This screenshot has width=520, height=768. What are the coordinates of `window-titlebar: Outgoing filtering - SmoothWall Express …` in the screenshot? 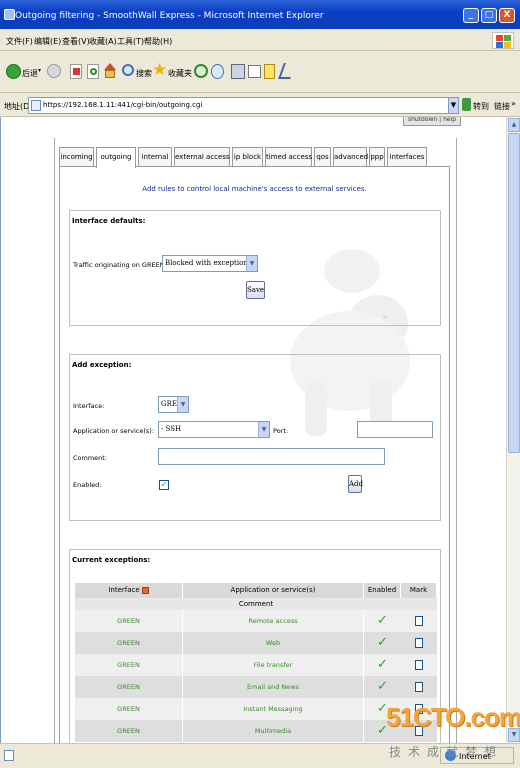 It's located at (260, 14).